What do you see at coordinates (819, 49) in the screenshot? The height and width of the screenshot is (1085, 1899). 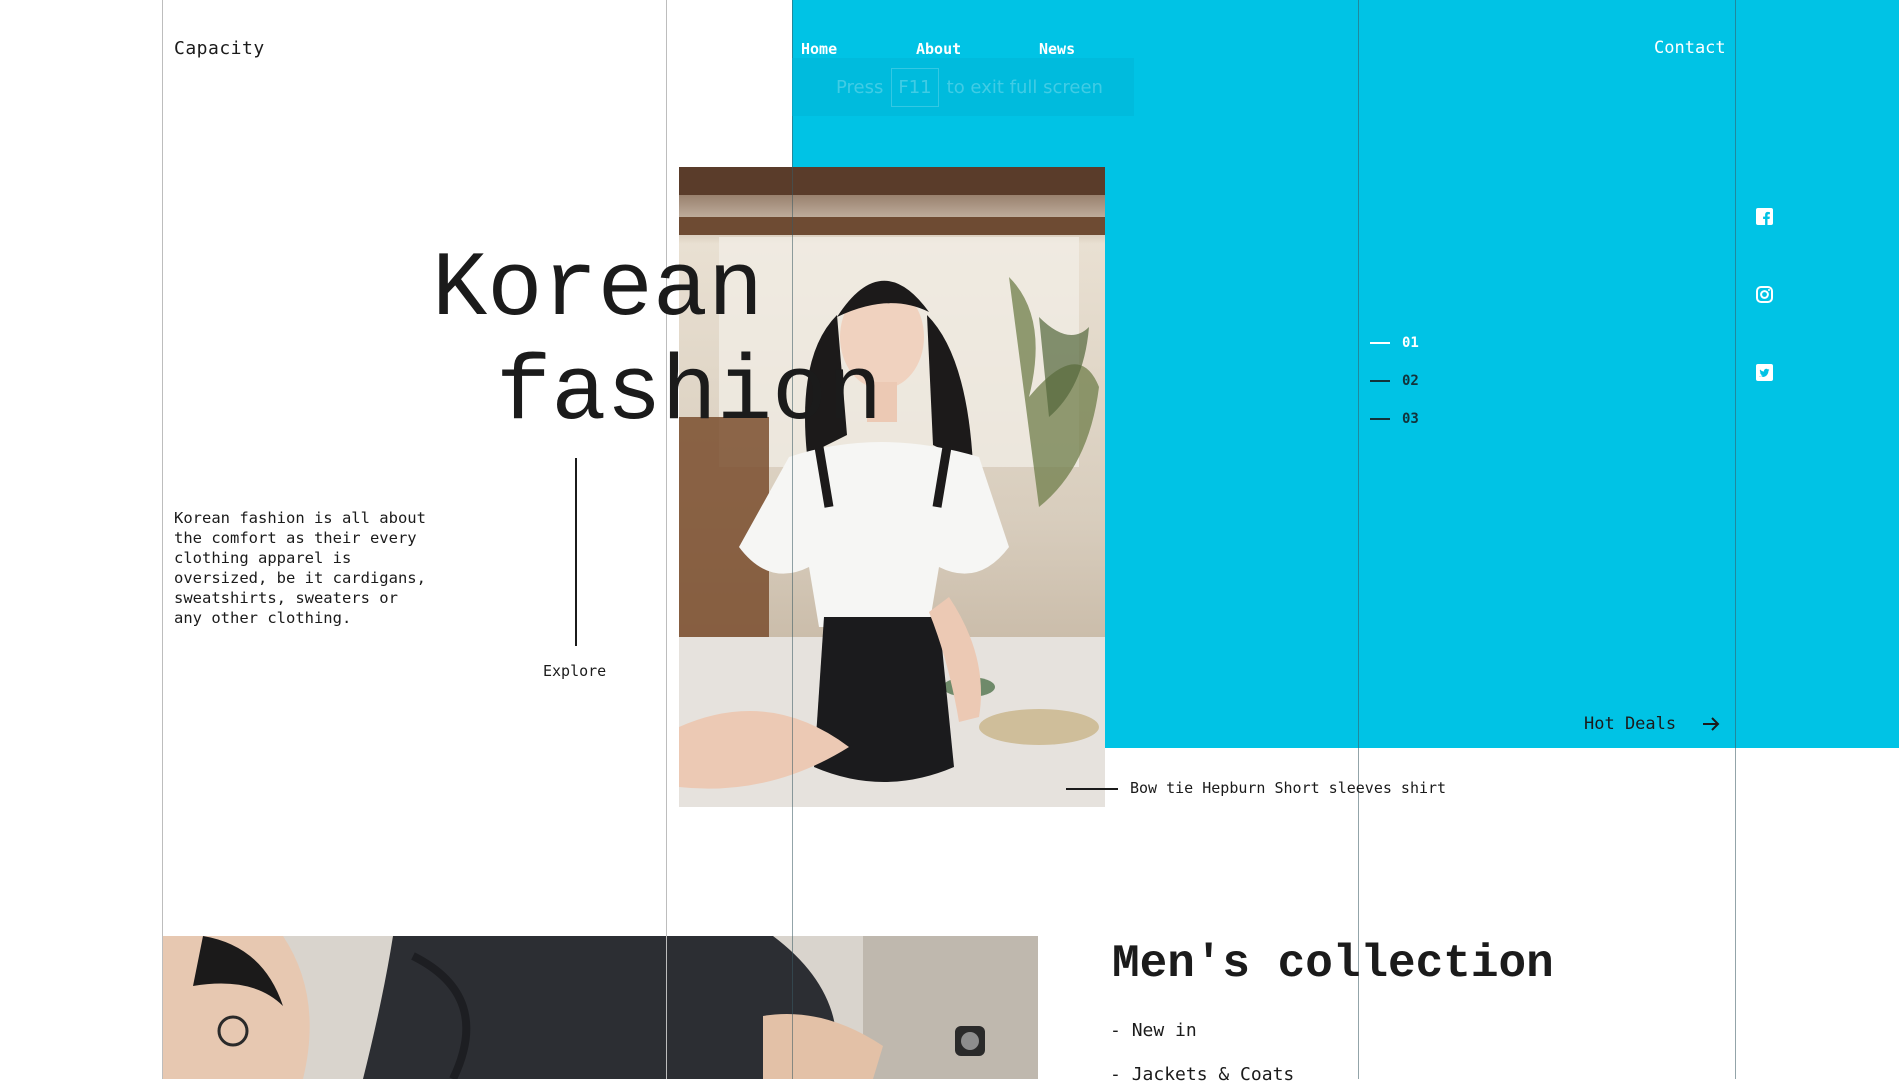 I see `nav-home-link: Home` at bounding box center [819, 49].